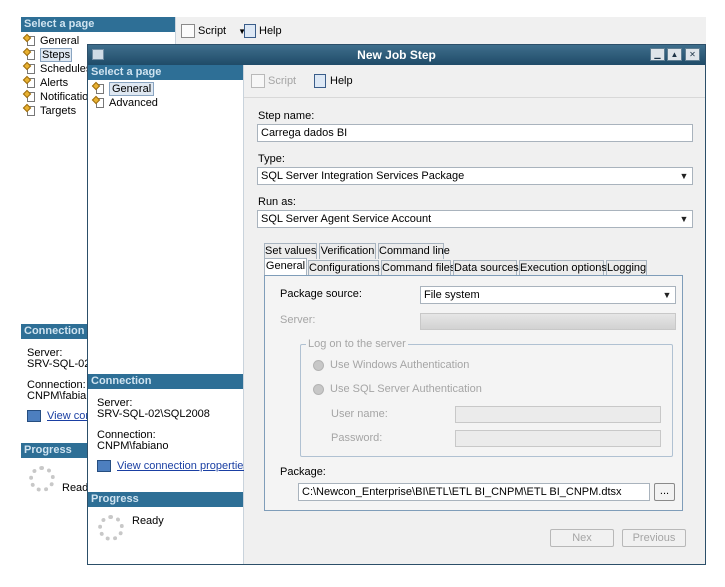  Describe the element at coordinates (474, 97) in the screenshot. I see `toolbar-divider` at that location.